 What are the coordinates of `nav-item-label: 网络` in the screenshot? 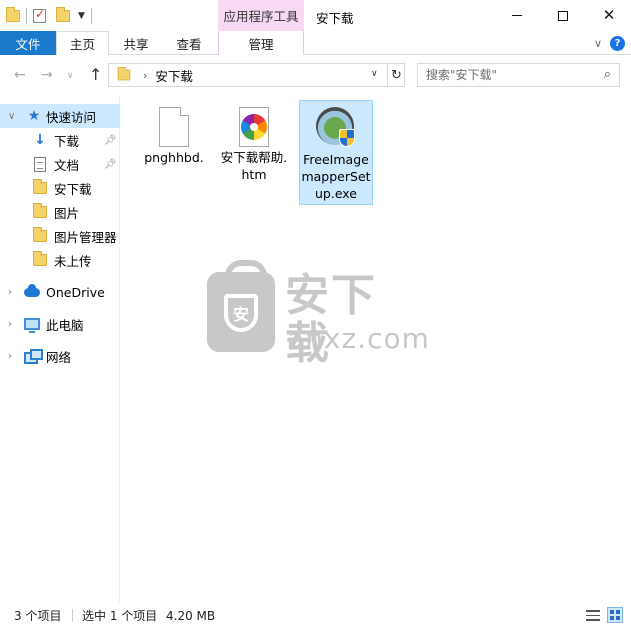 It's located at (59, 357).